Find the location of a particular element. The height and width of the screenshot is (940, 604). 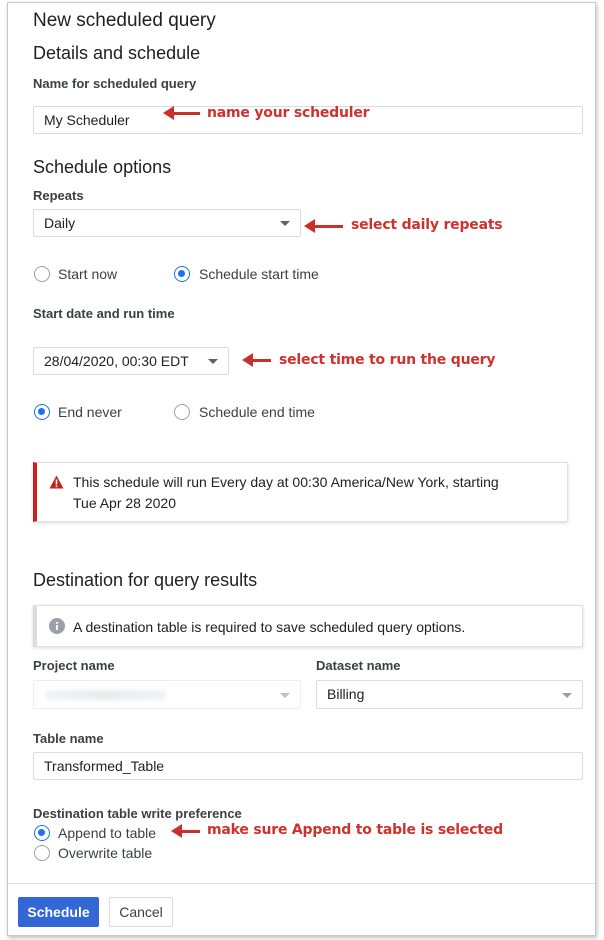

annotation-time: select time to run the query is located at coordinates (387, 360).